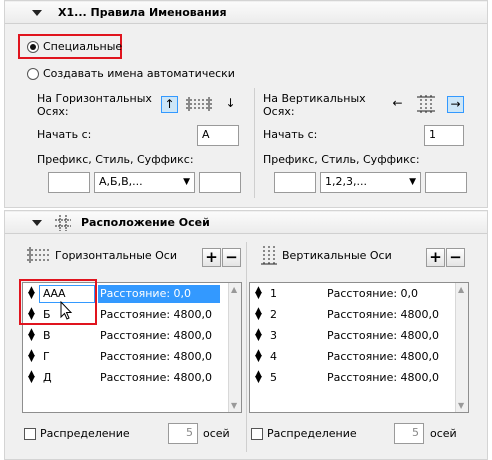  Describe the element at coordinates (144, 182) in the screenshot. I see `horiz-style-select: А,Б,В,... ▼` at that location.